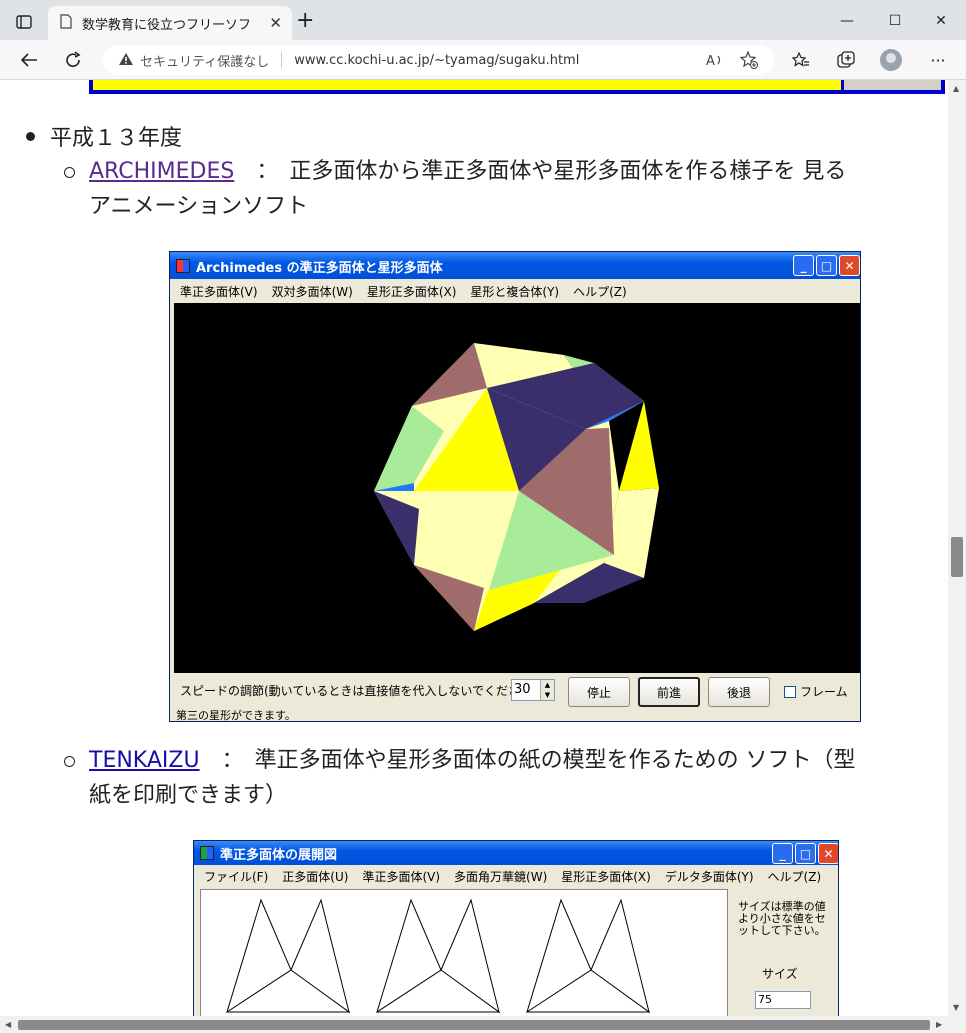 The image size is (966, 1033). I want to click on menu-item: ファイル(F), so click(236, 876).